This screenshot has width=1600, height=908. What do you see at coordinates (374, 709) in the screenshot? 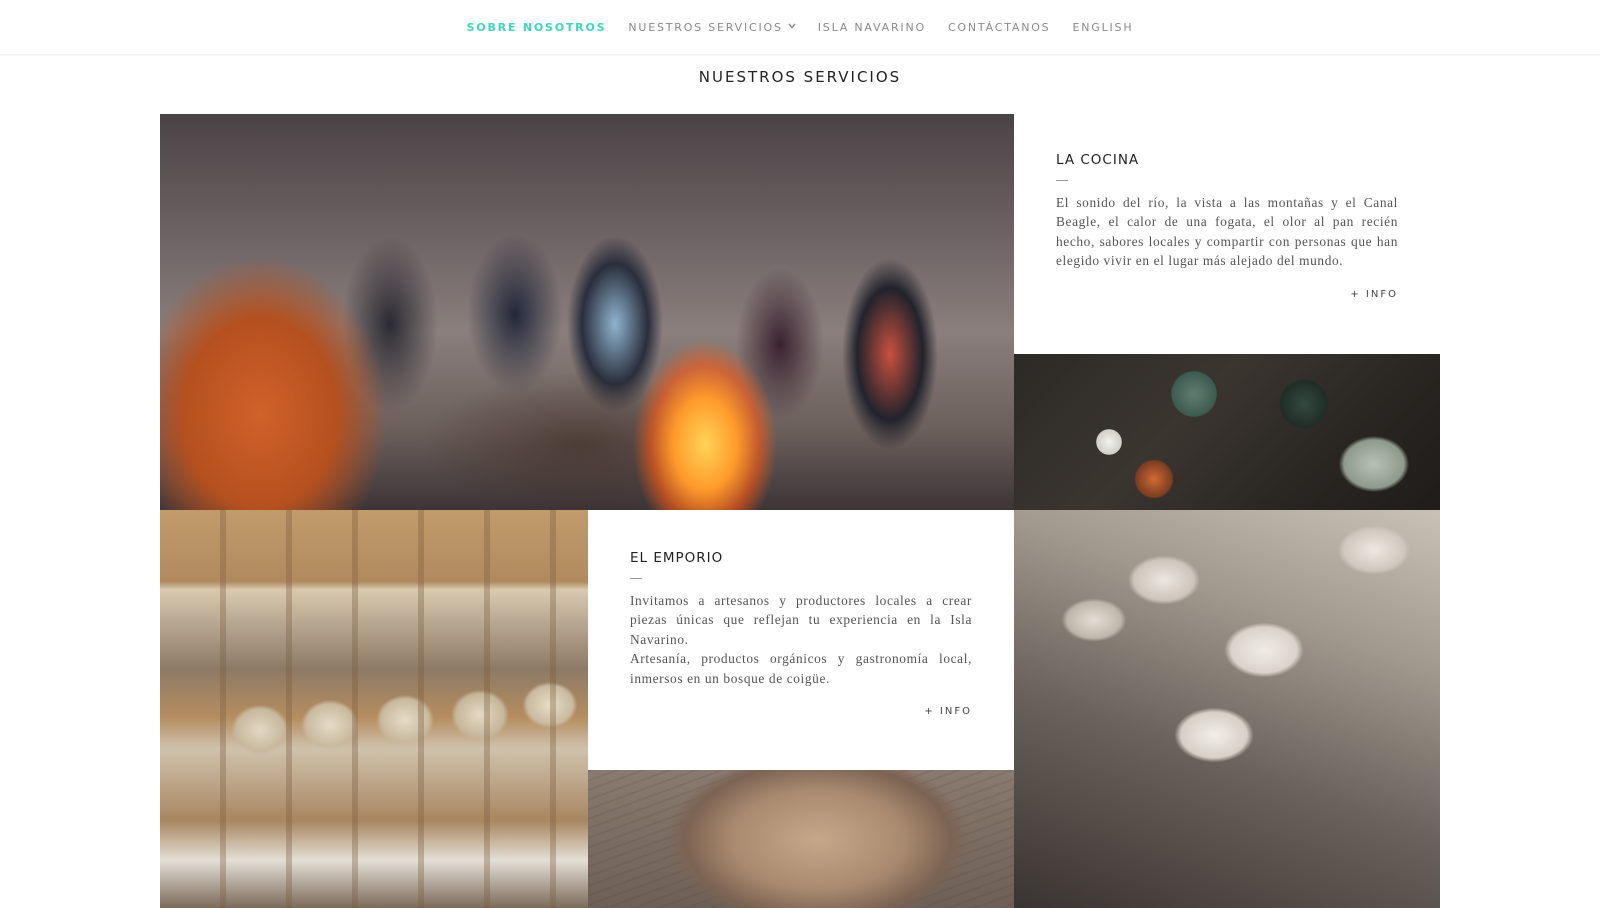
I see `emporio-shelves-photo` at bounding box center [374, 709].